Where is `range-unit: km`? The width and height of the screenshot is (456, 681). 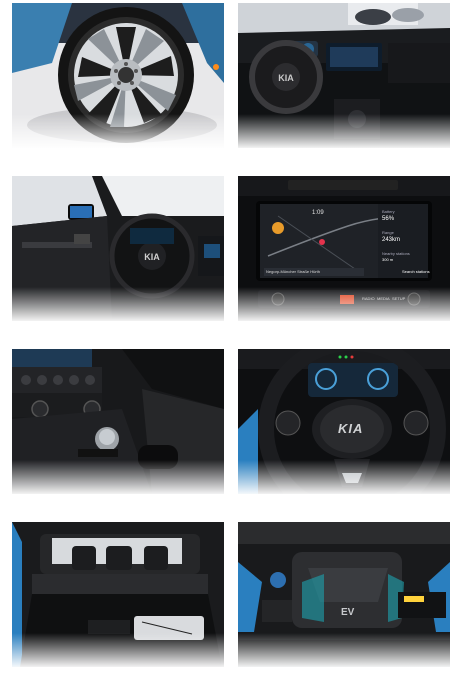 range-unit: km is located at coordinates (396, 240).